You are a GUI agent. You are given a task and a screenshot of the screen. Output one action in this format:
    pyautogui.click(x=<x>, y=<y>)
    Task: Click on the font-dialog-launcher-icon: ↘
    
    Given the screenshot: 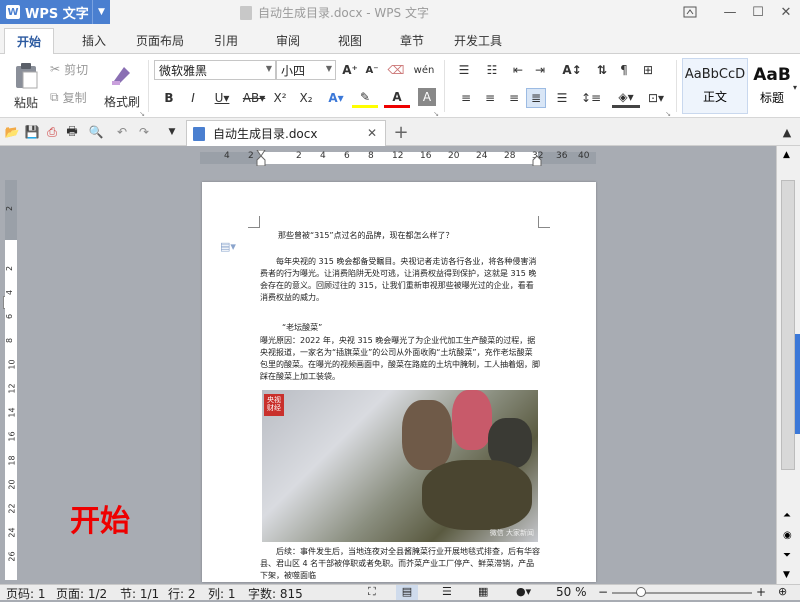 What is the action you would take?
    pyautogui.click(x=436, y=114)
    